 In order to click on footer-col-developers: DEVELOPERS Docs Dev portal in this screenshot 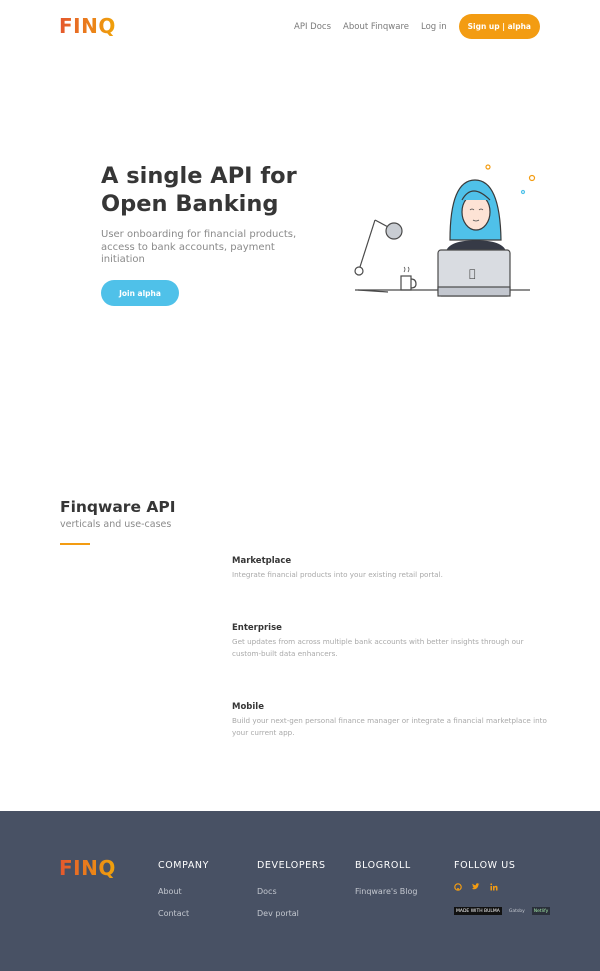, I will do `click(291, 889)`.